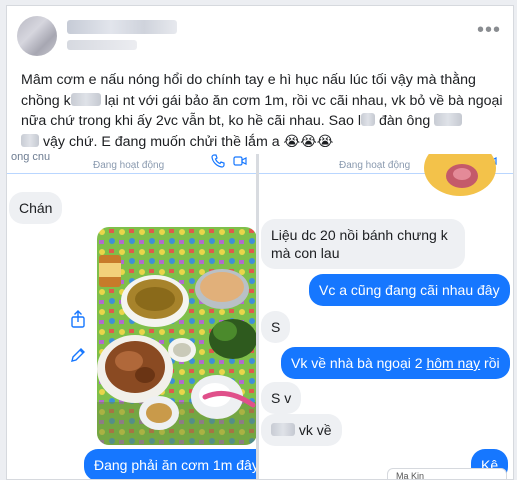 Image resolution: width=517 pixels, height=480 pixels. What do you see at coordinates (359, 235) in the screenshot?
I see `message-line-1: Liệu dc 20 nồi bánh chưng k` at bounding box center [359, 235].